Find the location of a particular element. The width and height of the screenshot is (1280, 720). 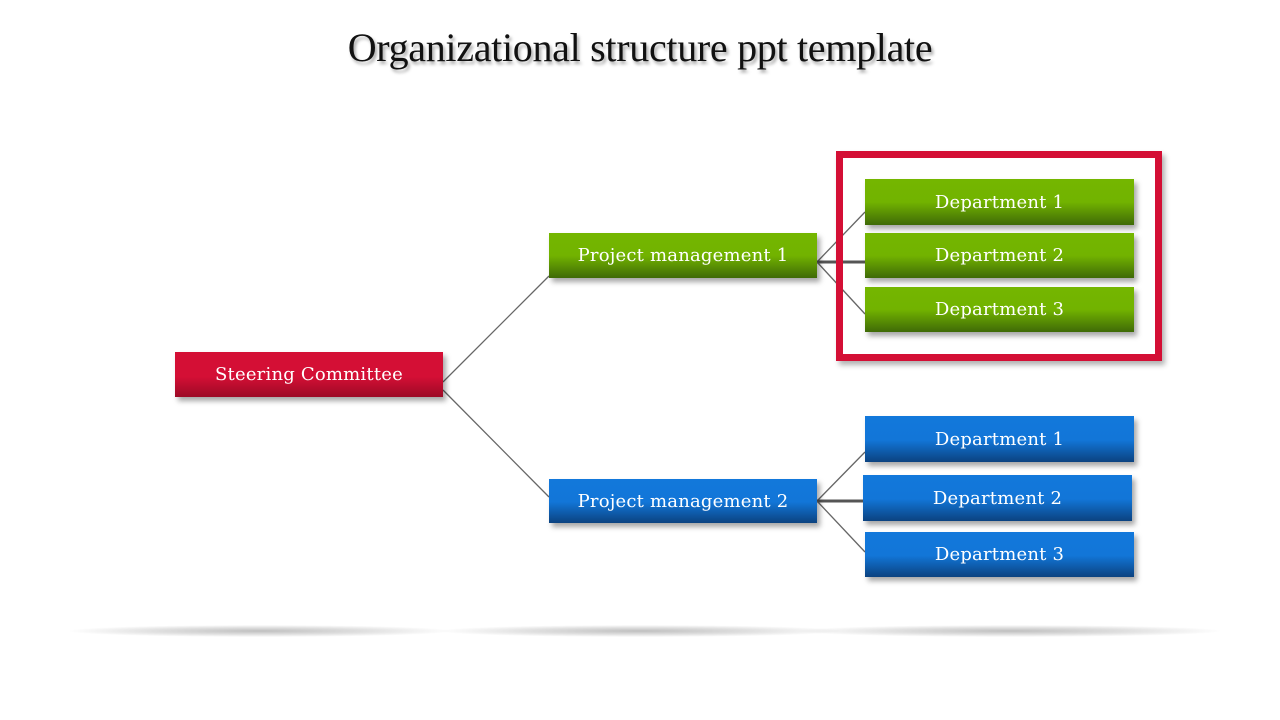

node-label: Project management 2 is located at coordinates (683, 501).